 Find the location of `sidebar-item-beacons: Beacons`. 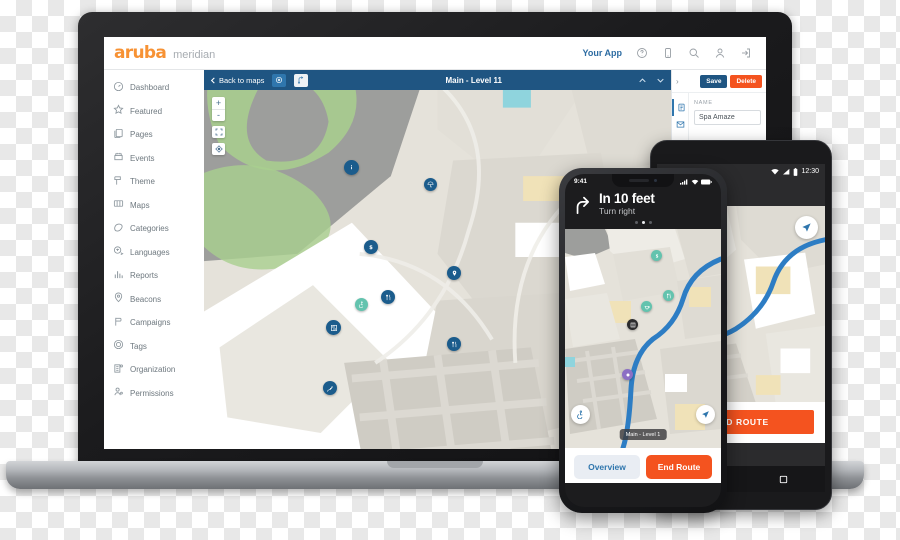

sidebar-item-beacons: Beacons is located at coordinates (154, 300).